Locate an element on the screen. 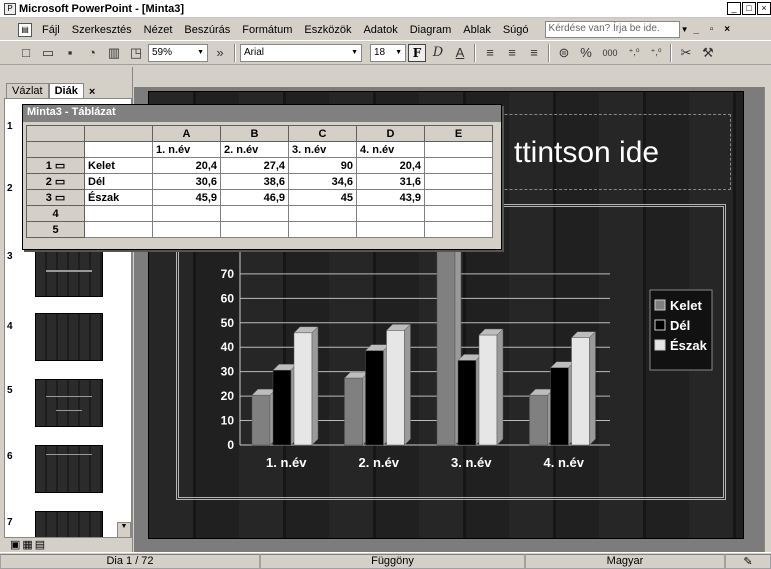 The image size is (771, 569). close-pane-icon: × is located at coordinates (92, 92).